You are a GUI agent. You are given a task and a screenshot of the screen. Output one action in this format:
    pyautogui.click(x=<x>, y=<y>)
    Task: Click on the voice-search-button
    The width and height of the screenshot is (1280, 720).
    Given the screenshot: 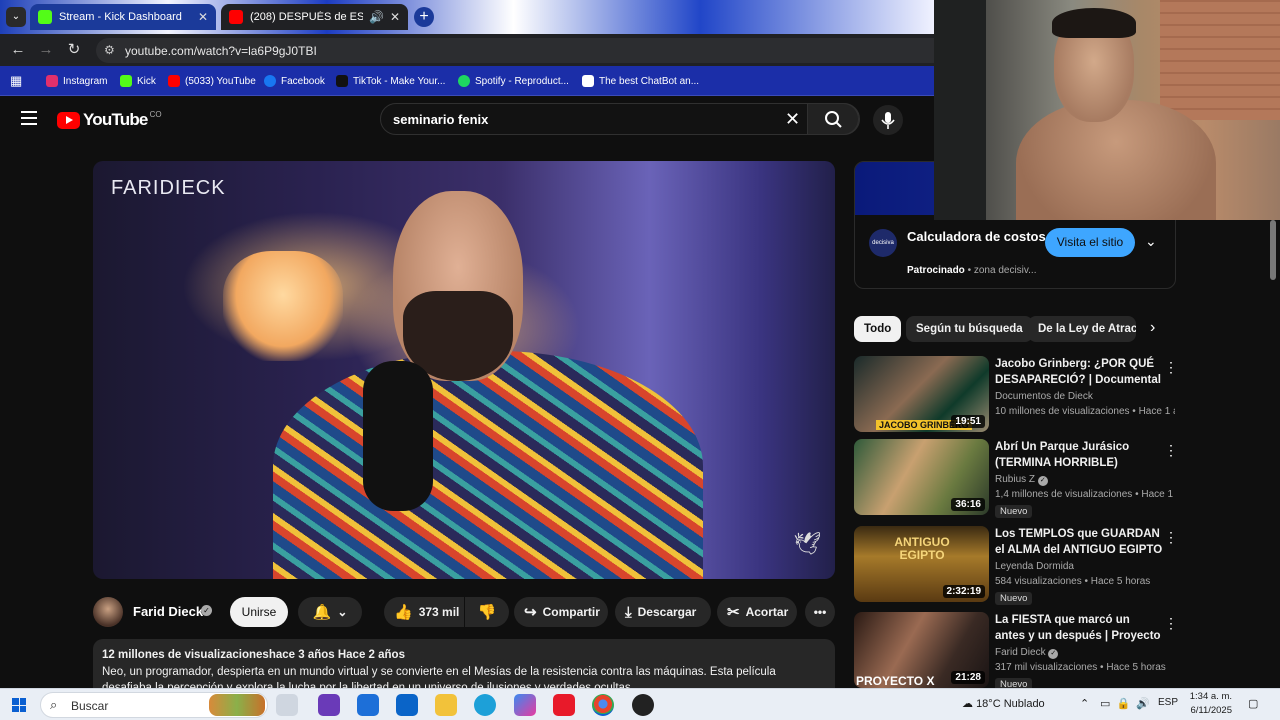 What is the action you would take?
    pyautogui.click(x=888, y=120)
    